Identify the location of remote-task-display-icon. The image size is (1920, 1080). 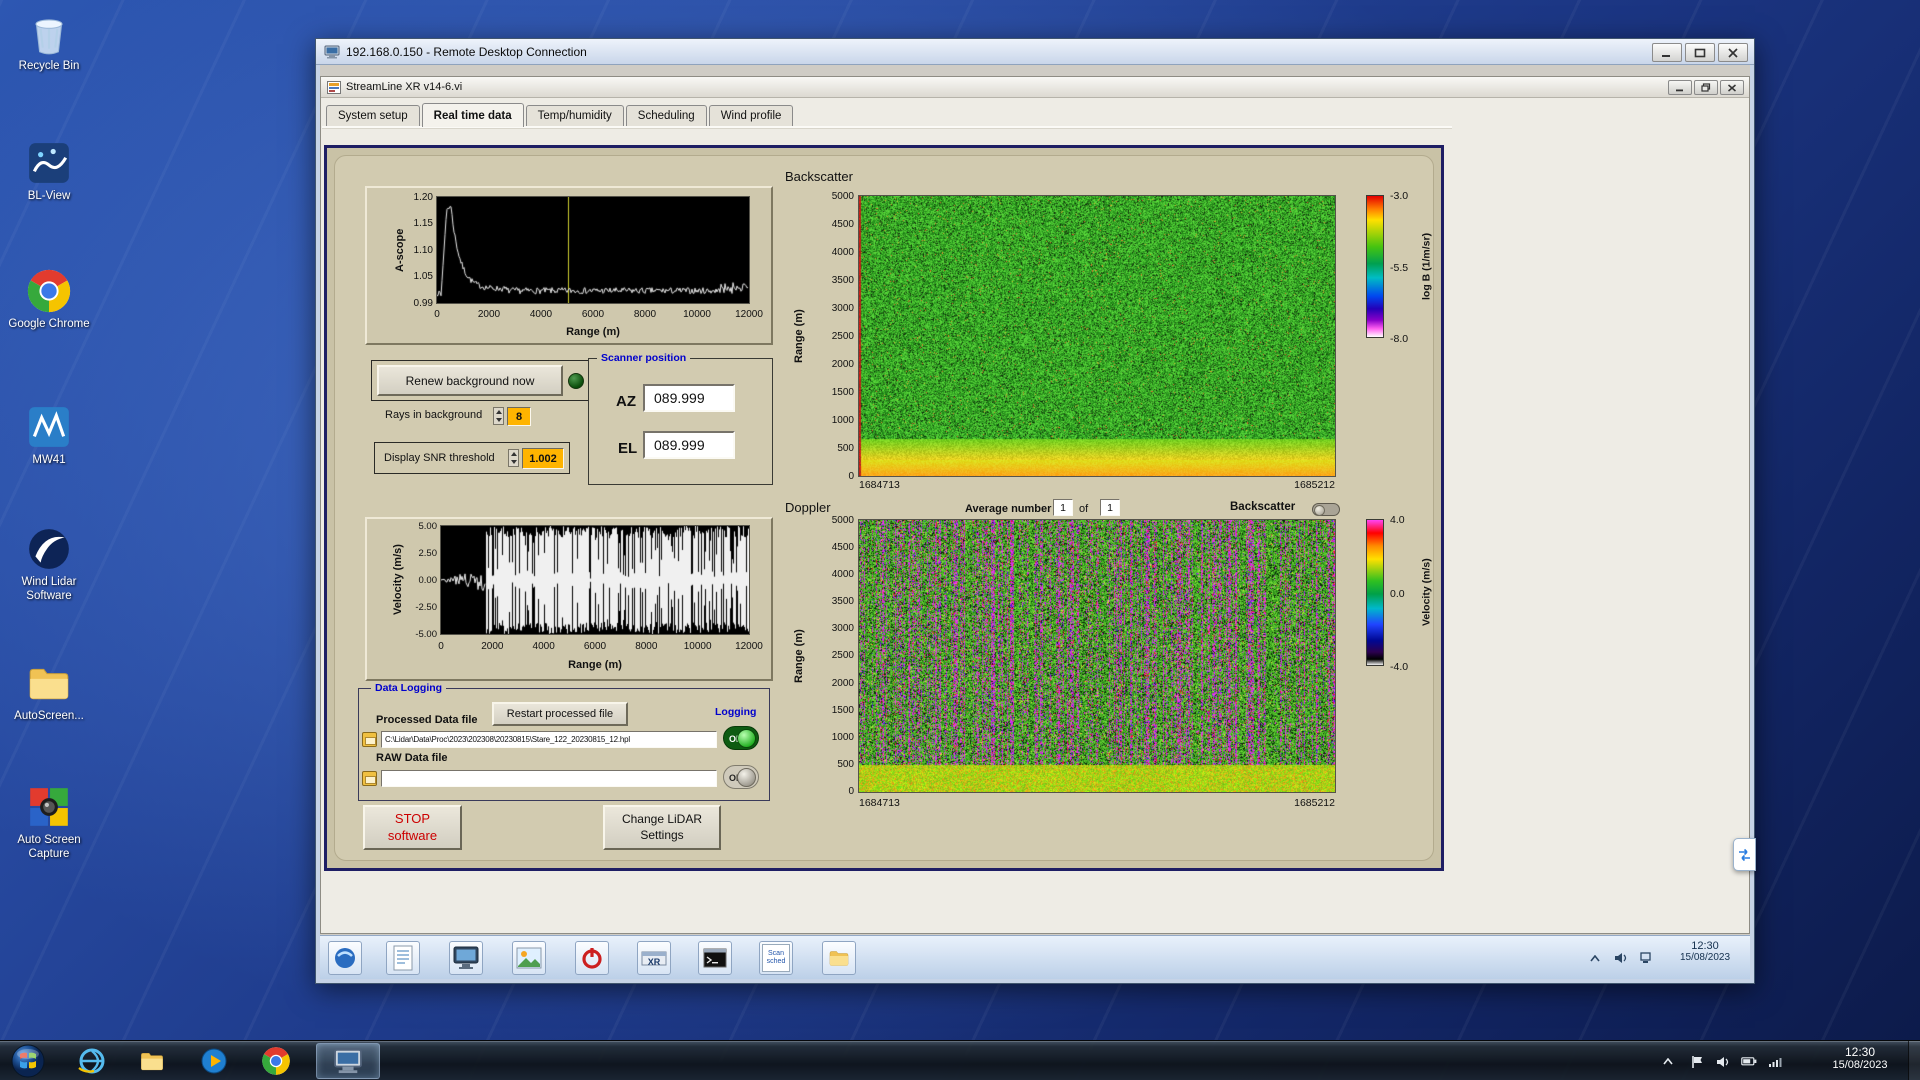
(466, 958).